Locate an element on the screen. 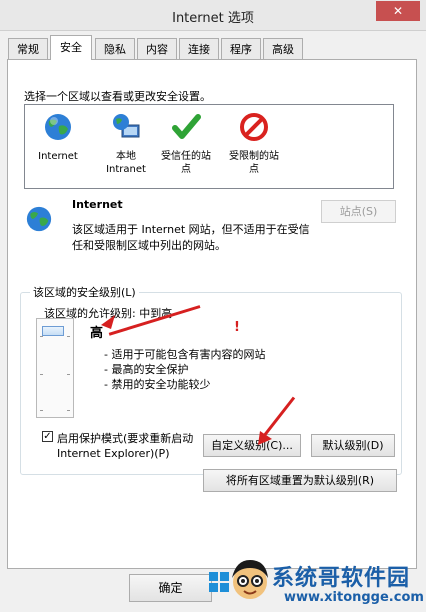  level-bullet-3: - 禁用的安全功能较少 is located at coordinates (157, 384).